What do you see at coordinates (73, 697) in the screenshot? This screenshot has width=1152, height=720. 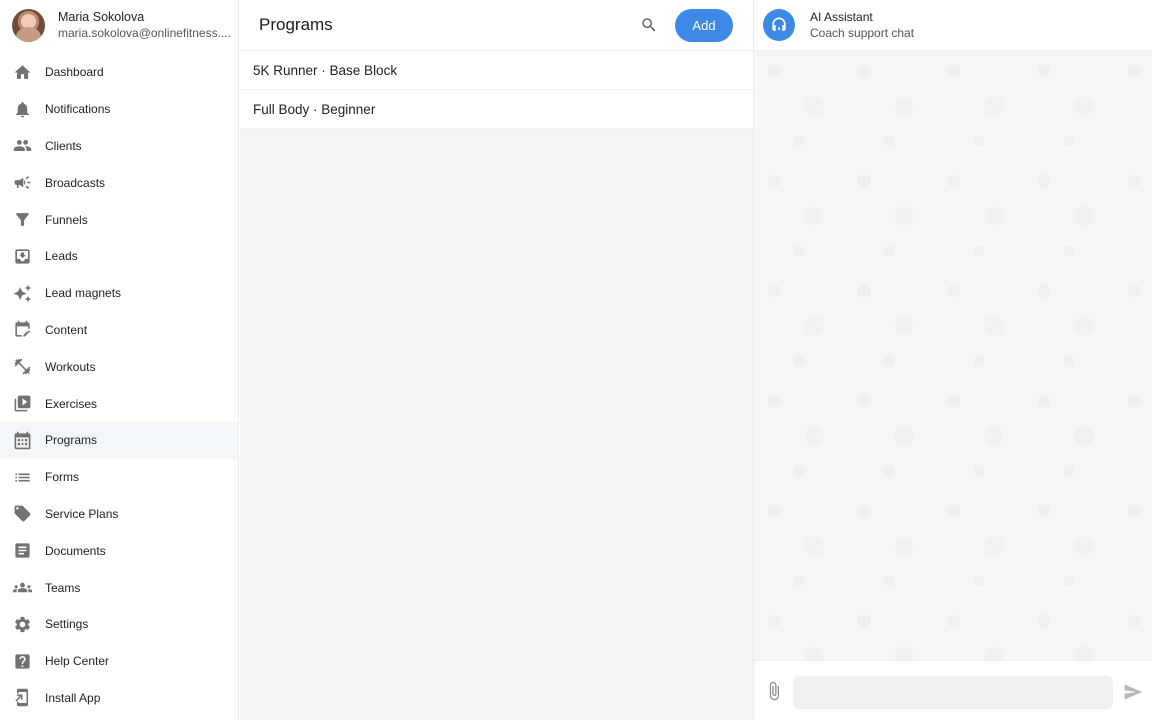 I see `sidebar-item-label: Install App` at bounding box center [73, 697].